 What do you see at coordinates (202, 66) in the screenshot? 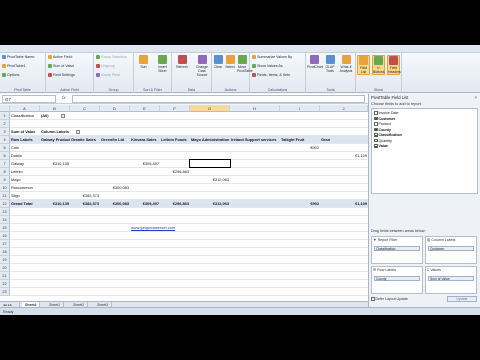
I see `ribbon-button: Change Data Source` at bounding box center [202, 66].